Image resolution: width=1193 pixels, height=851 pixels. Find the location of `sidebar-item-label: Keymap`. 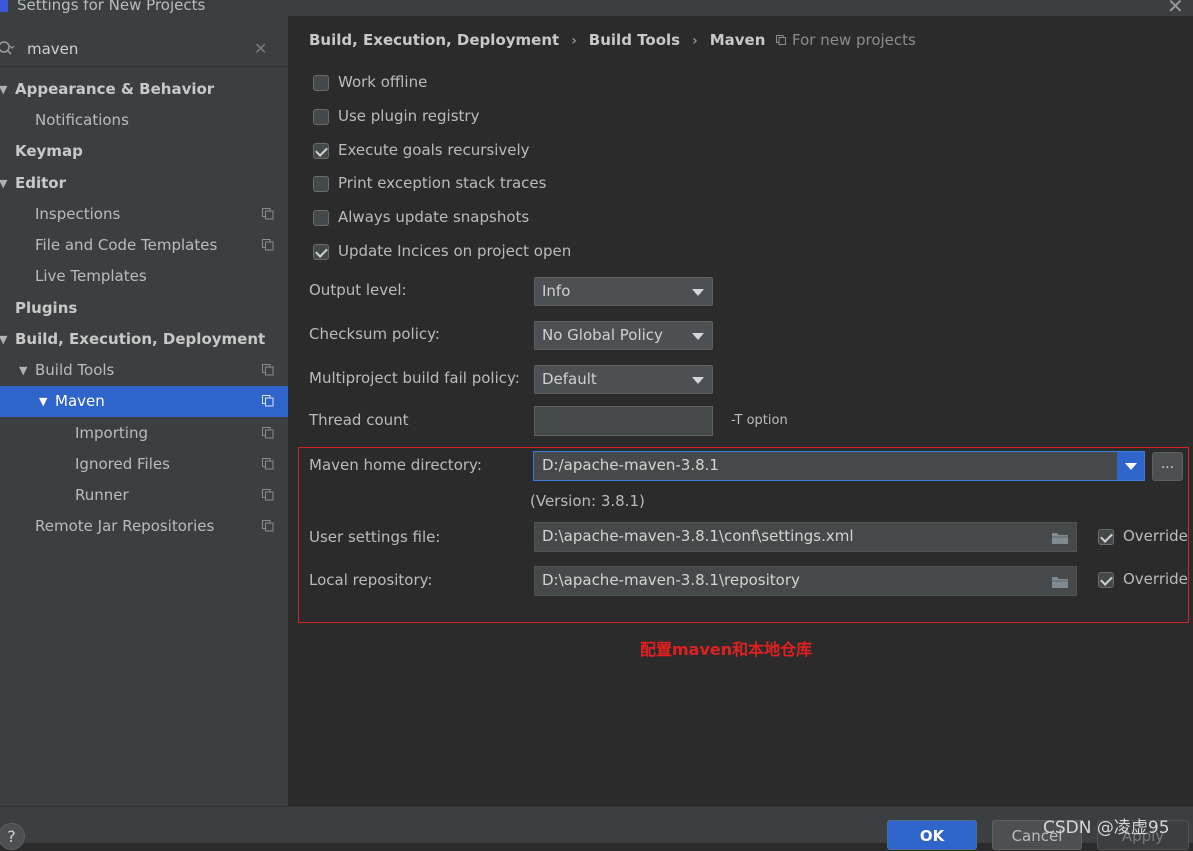

sidebar-item-label: Keymap is located at coordinates (49, 151).